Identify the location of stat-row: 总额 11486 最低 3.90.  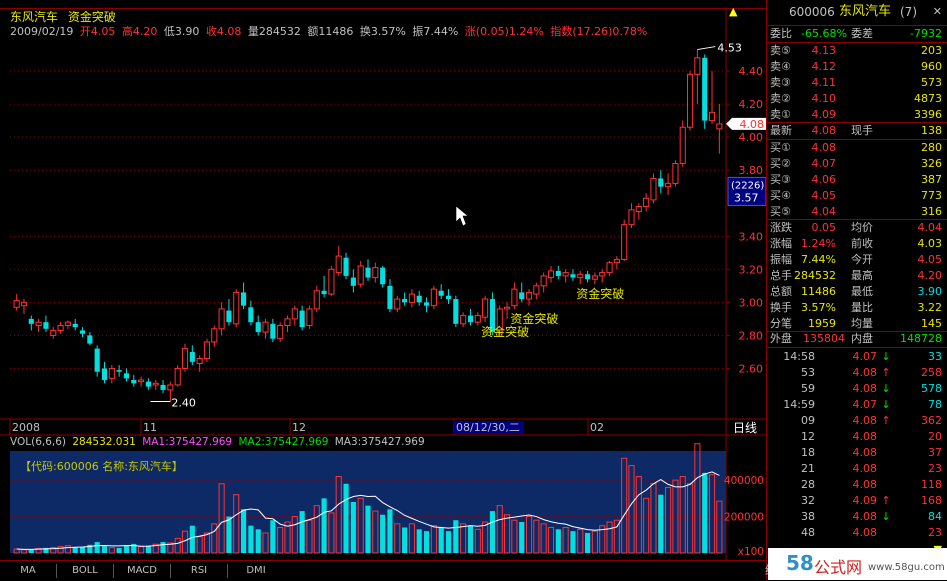
(857, 292).